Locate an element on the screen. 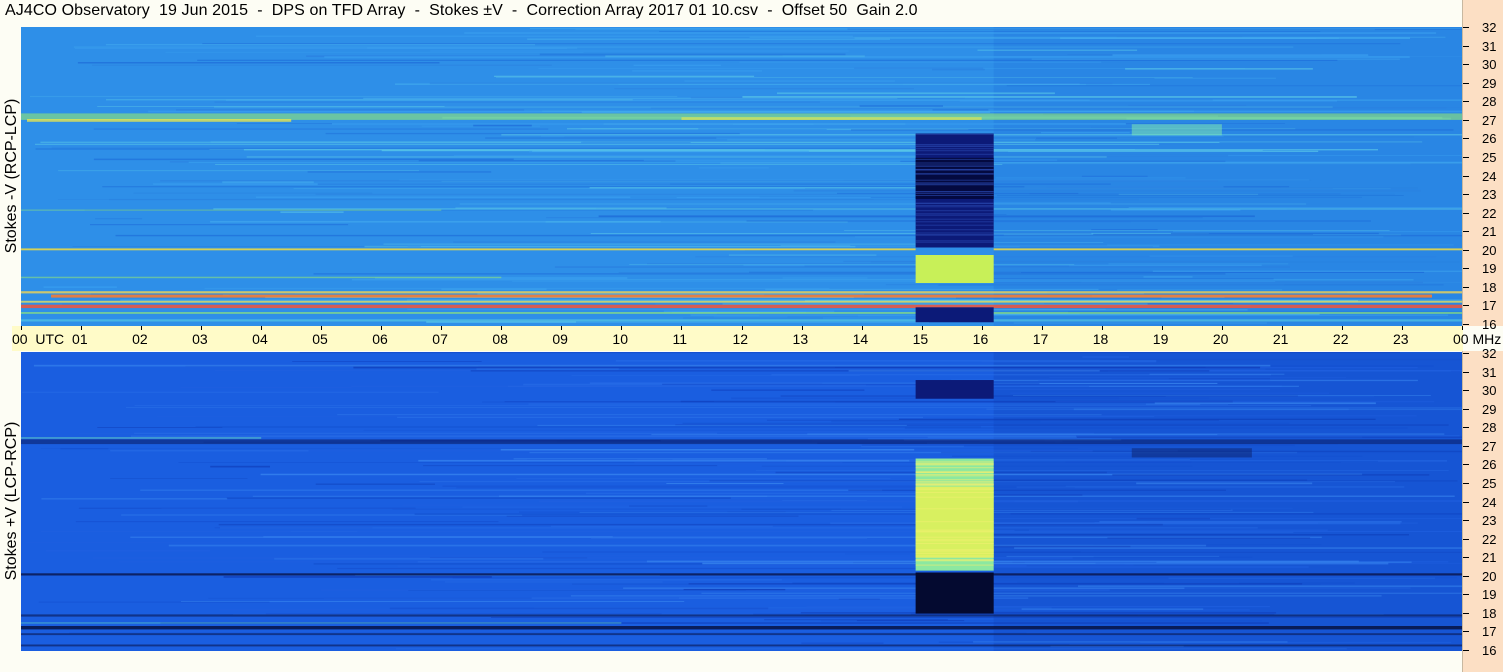 Image resolution: width=1503 pixels, height=672 pixels. interference-block is located at coordinates (954, 389).